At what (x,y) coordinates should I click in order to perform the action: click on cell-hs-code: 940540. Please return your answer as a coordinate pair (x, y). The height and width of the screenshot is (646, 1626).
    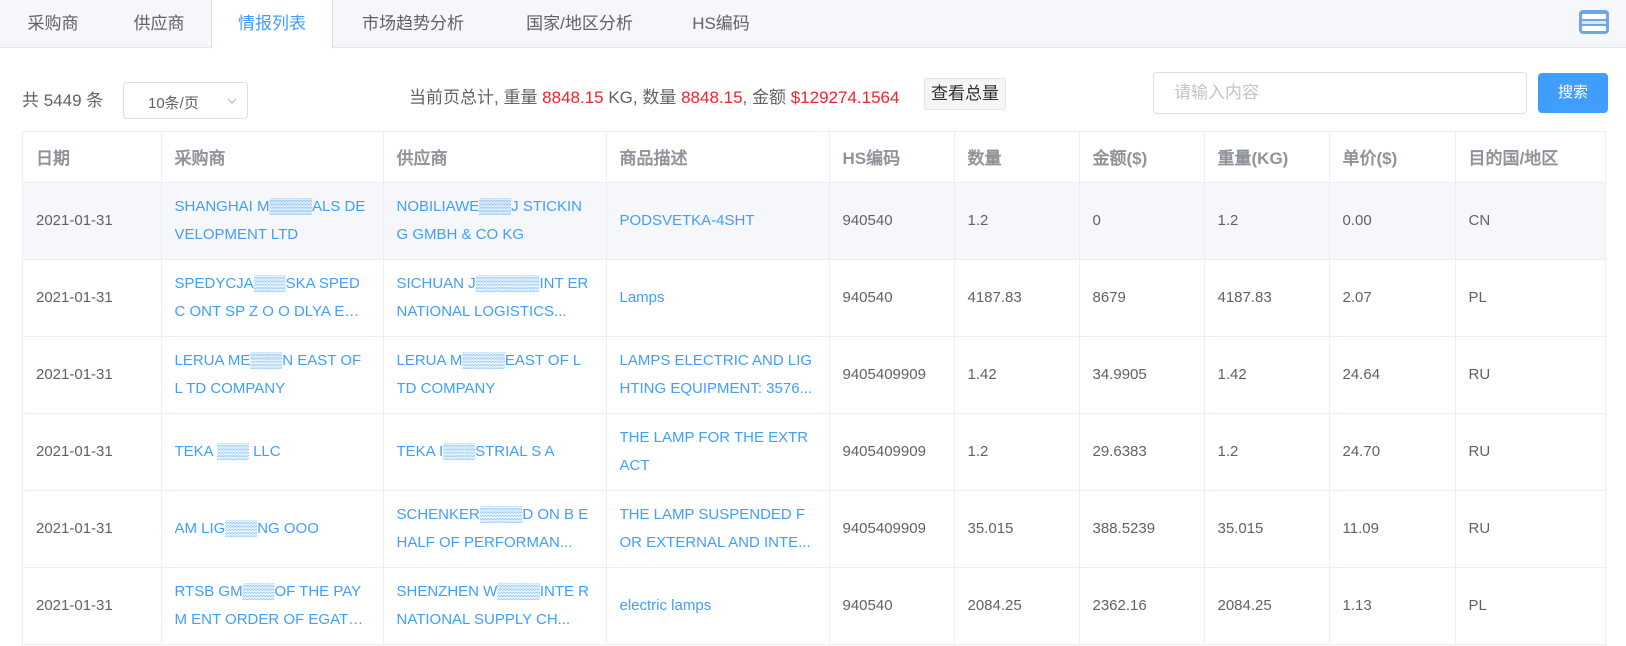
    Looking at the image, I should click on (892, 298).